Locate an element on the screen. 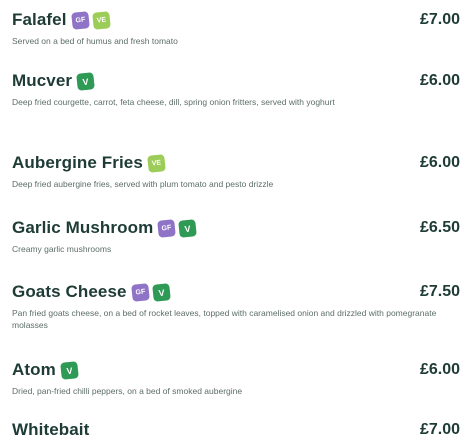 This screenshot has height=440, width=466. item-name: Mucver is located at coordinates (42, 80).